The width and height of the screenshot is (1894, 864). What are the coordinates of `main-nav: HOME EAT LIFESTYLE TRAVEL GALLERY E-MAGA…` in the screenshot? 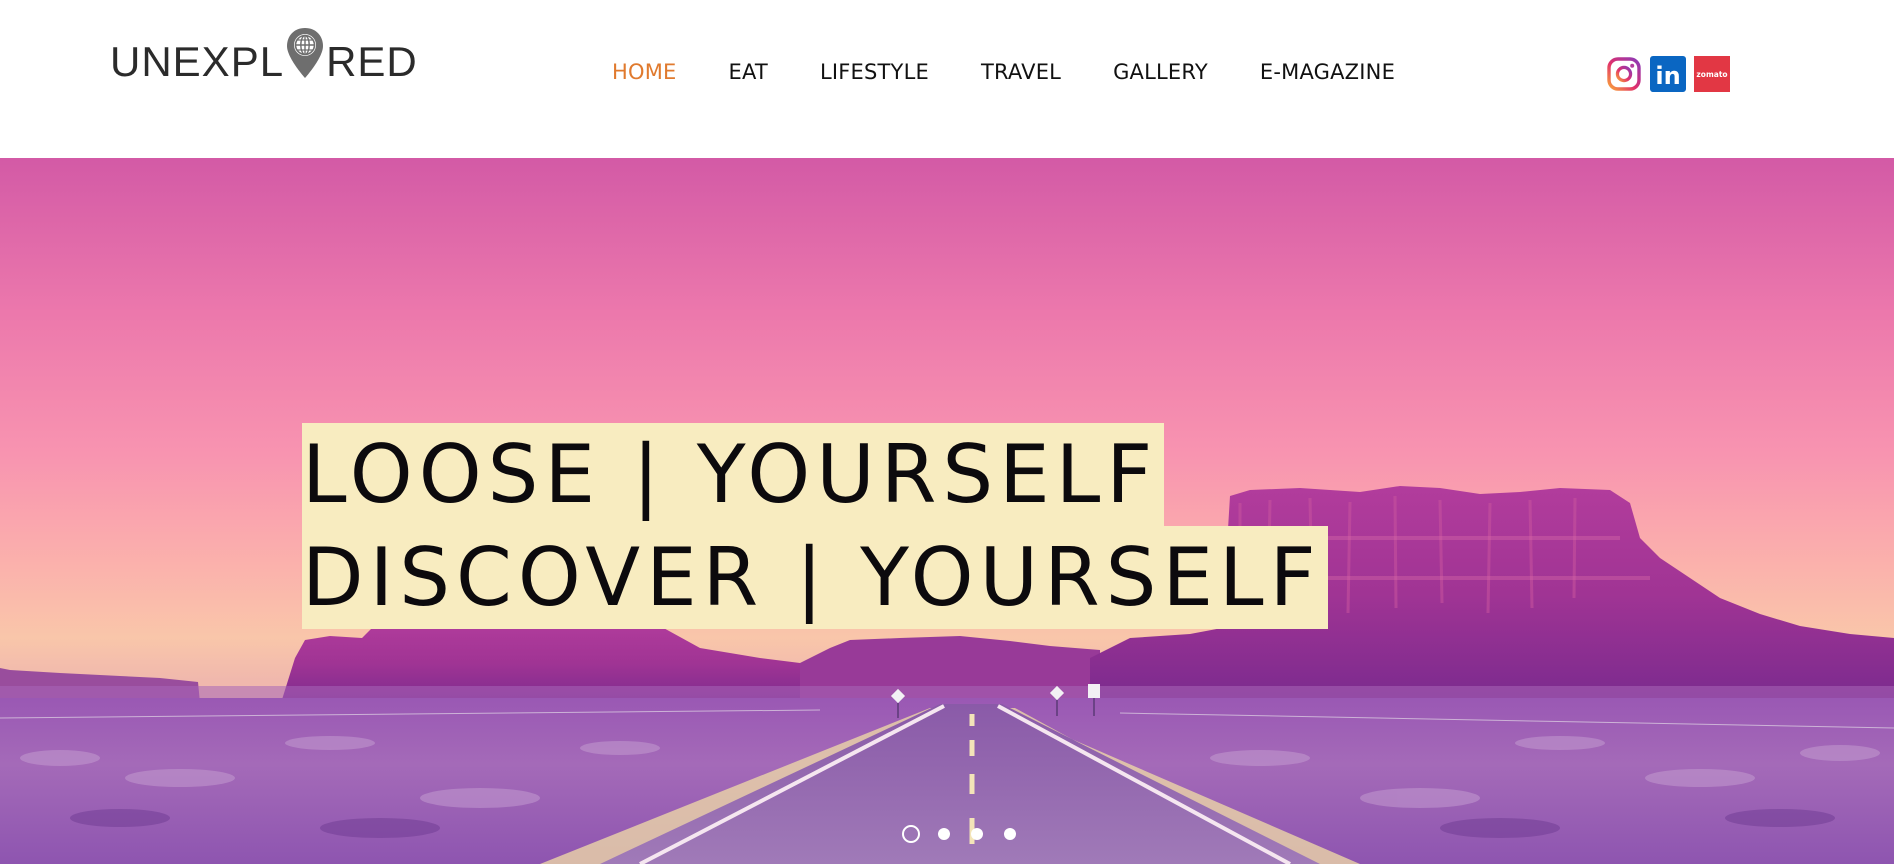 It's located at (1003, 72).